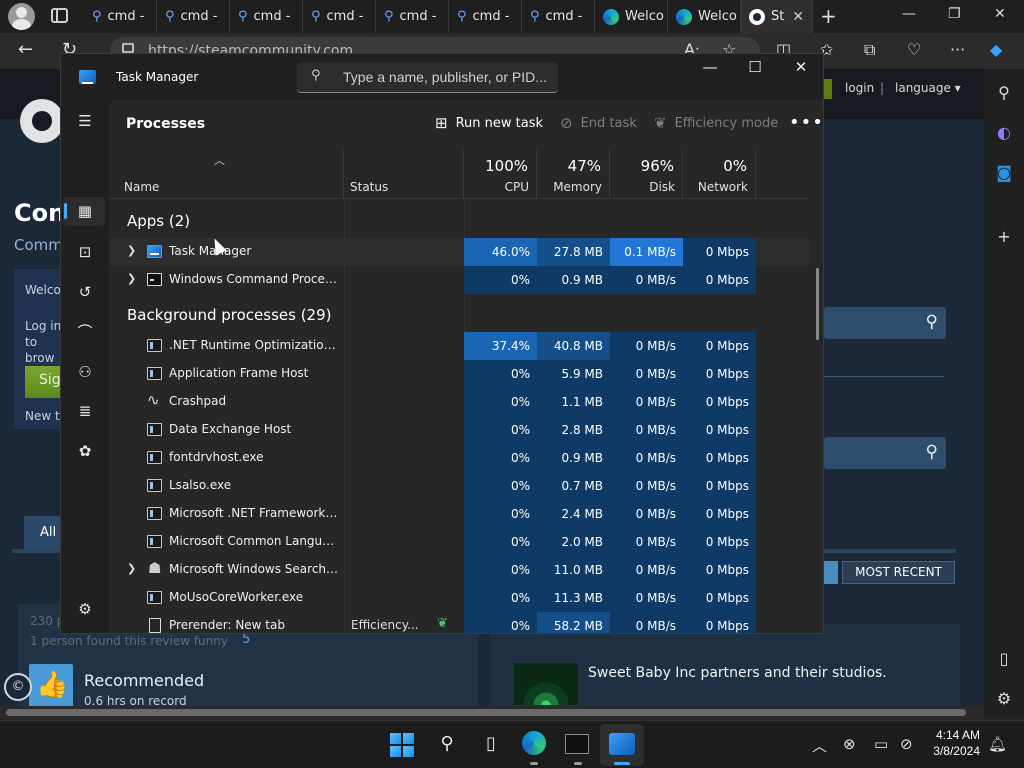 The width and height of the screenshot is (1024, 768). What do you see at coordinates (881, 744) in the screenshot?
I see `display-icon: ▭` at bounding box center [881, 744].